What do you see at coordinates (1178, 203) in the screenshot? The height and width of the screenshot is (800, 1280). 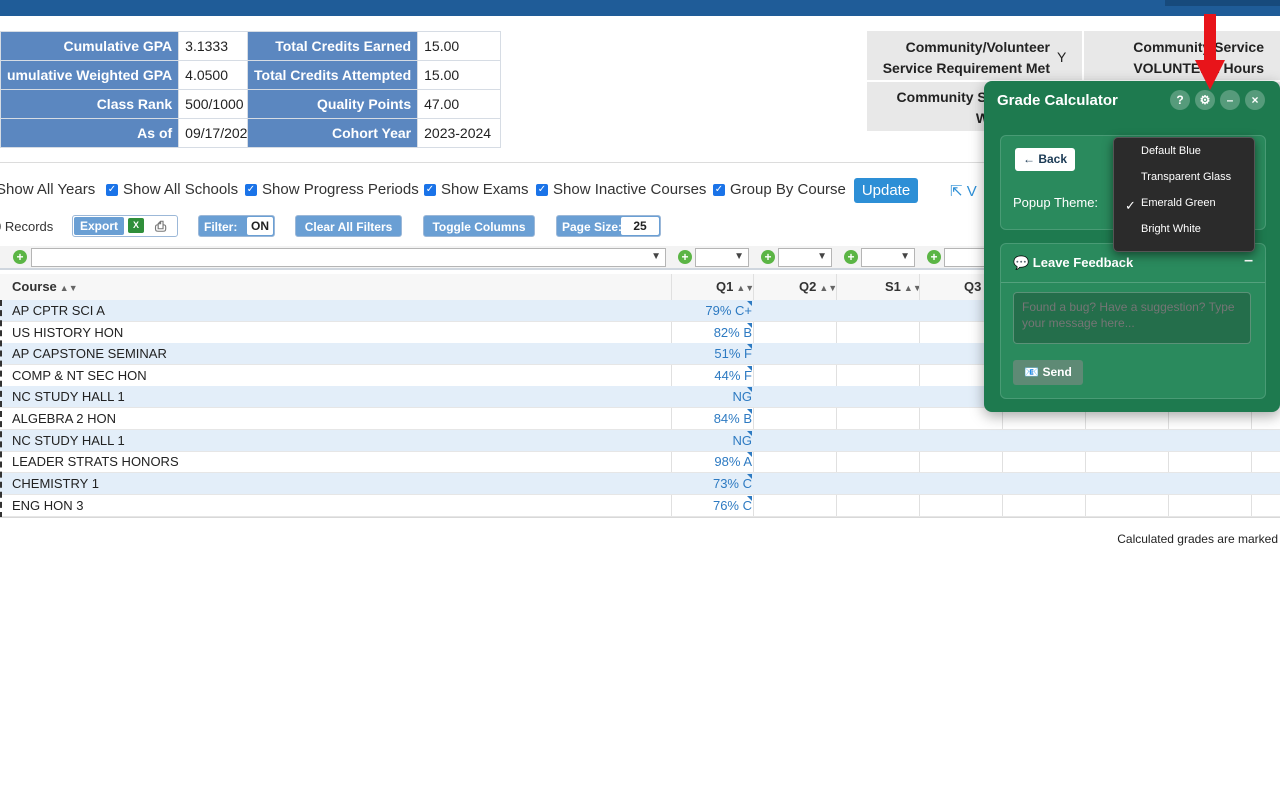 I see `theme-option-emerald-green: Emerald Green` at bounding box center [1178, 203].